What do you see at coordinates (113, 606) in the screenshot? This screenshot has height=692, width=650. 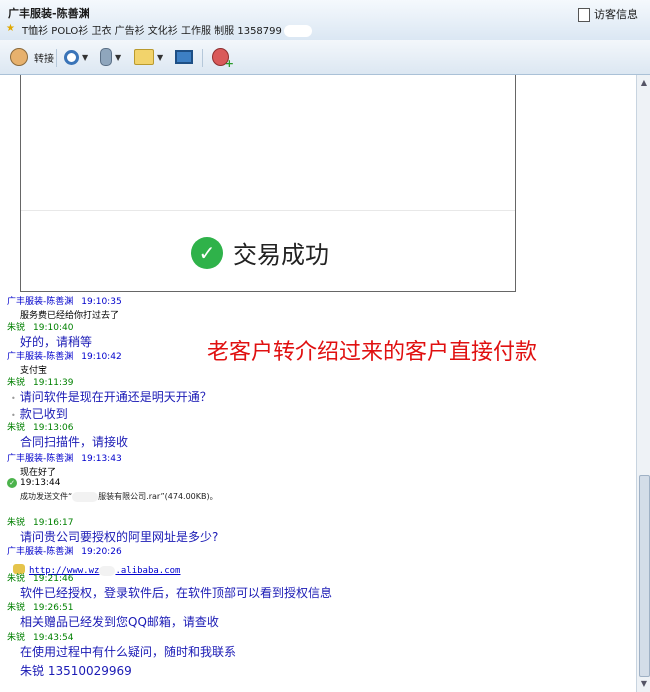 I see `message-header: 朱锐 19:26:51` at bounding box center [113, 606].